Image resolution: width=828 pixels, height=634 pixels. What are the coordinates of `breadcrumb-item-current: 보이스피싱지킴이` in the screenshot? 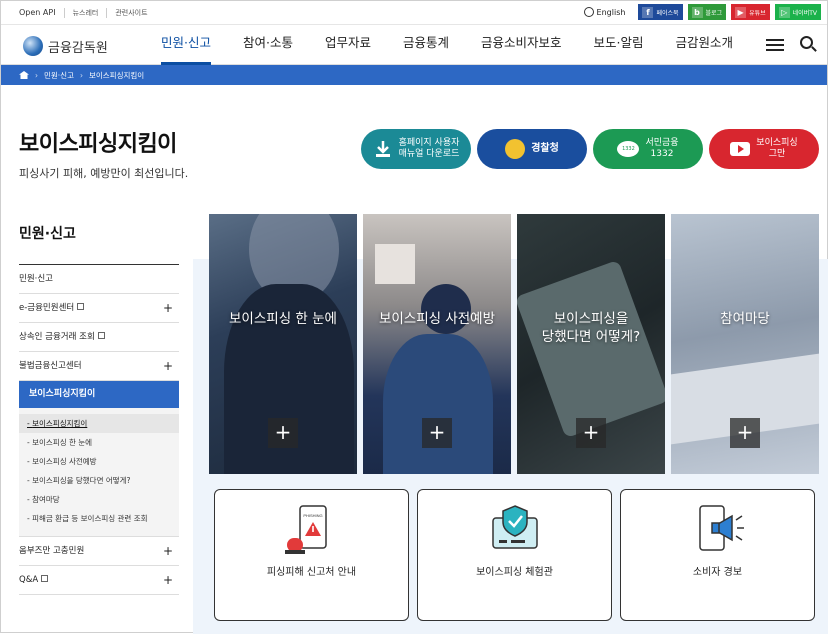 It's located at (116, 75).